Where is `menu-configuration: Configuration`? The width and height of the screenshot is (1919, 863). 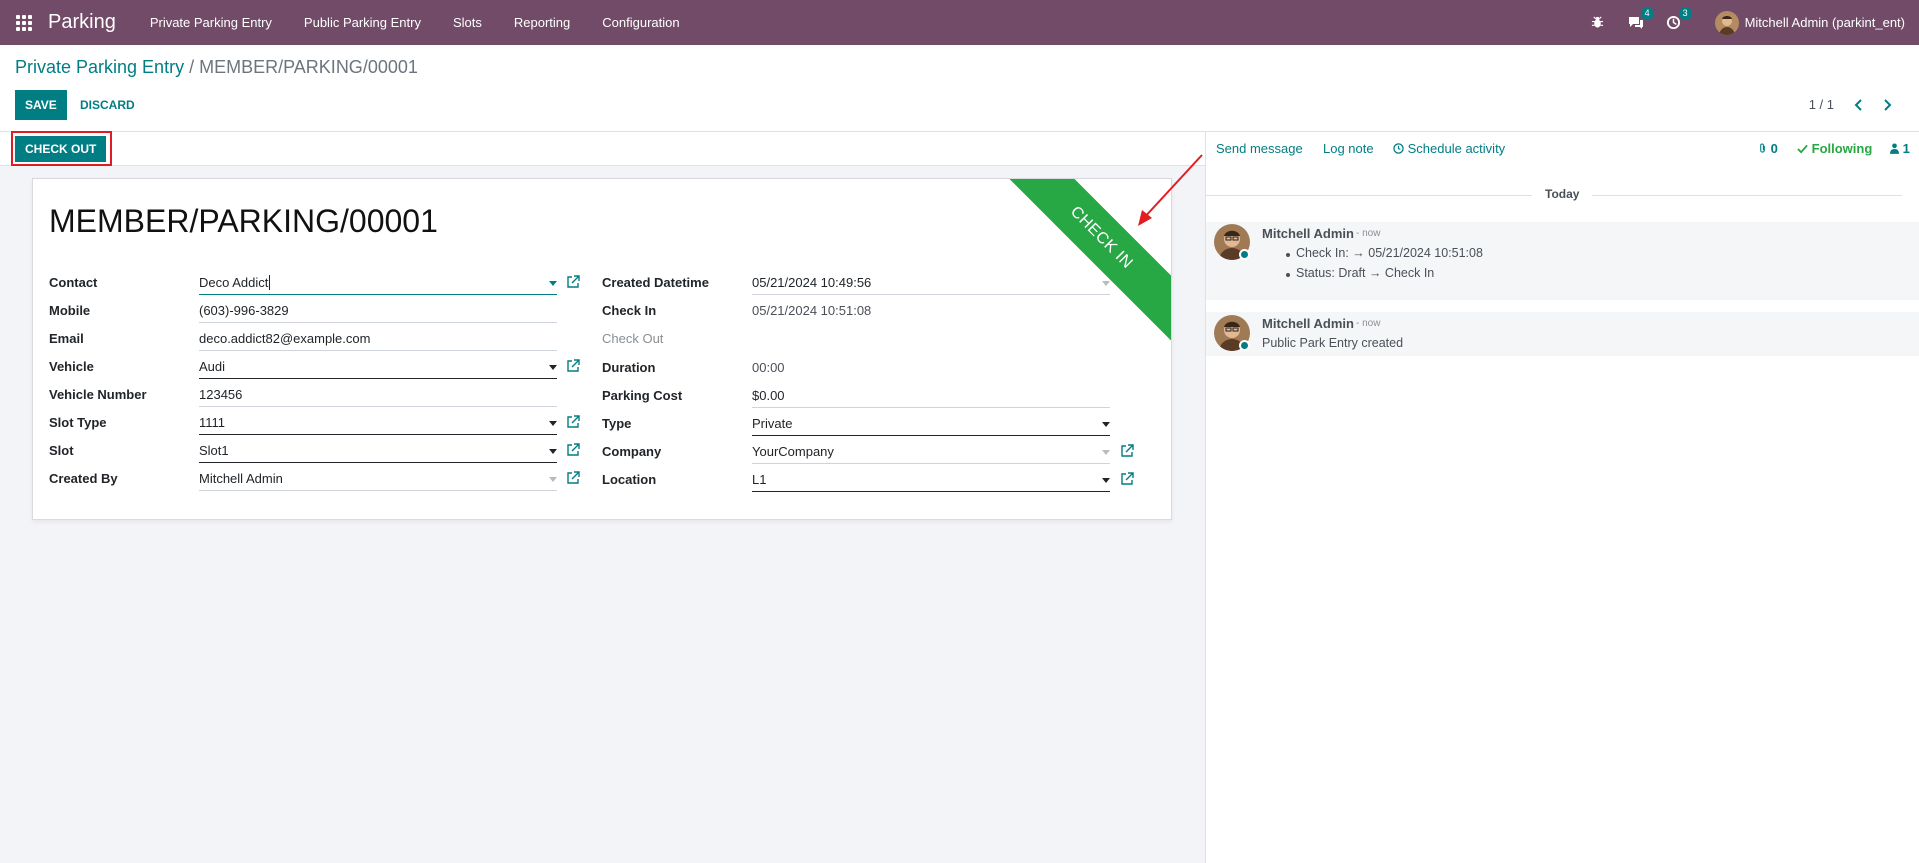
menu-configuration: Configuration is located at coordinates (640, 22).